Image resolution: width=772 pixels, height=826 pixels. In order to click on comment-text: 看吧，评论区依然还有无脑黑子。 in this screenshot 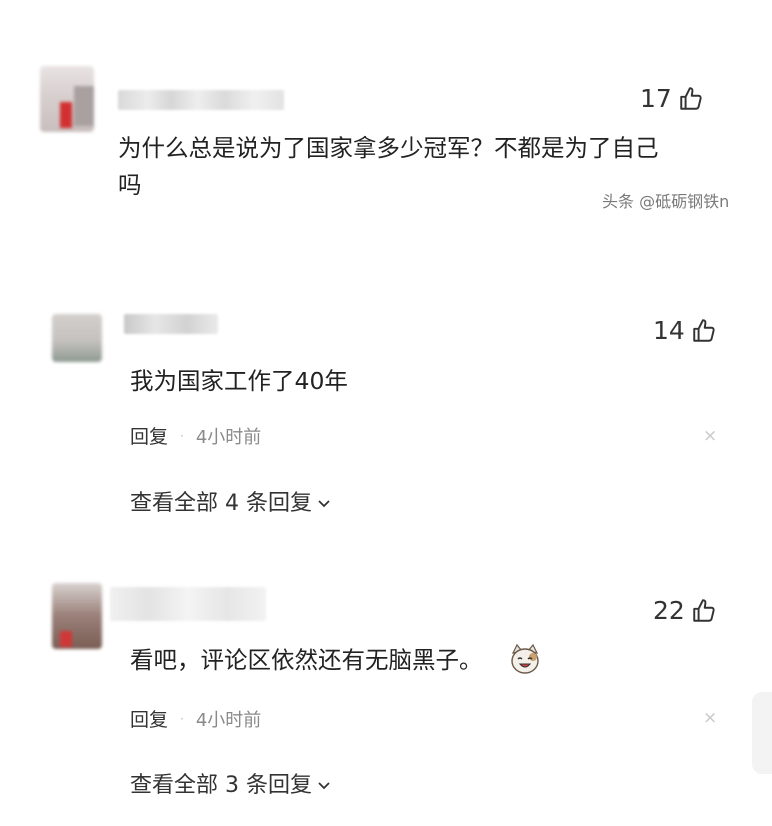, I will do `click(306, 660)`.